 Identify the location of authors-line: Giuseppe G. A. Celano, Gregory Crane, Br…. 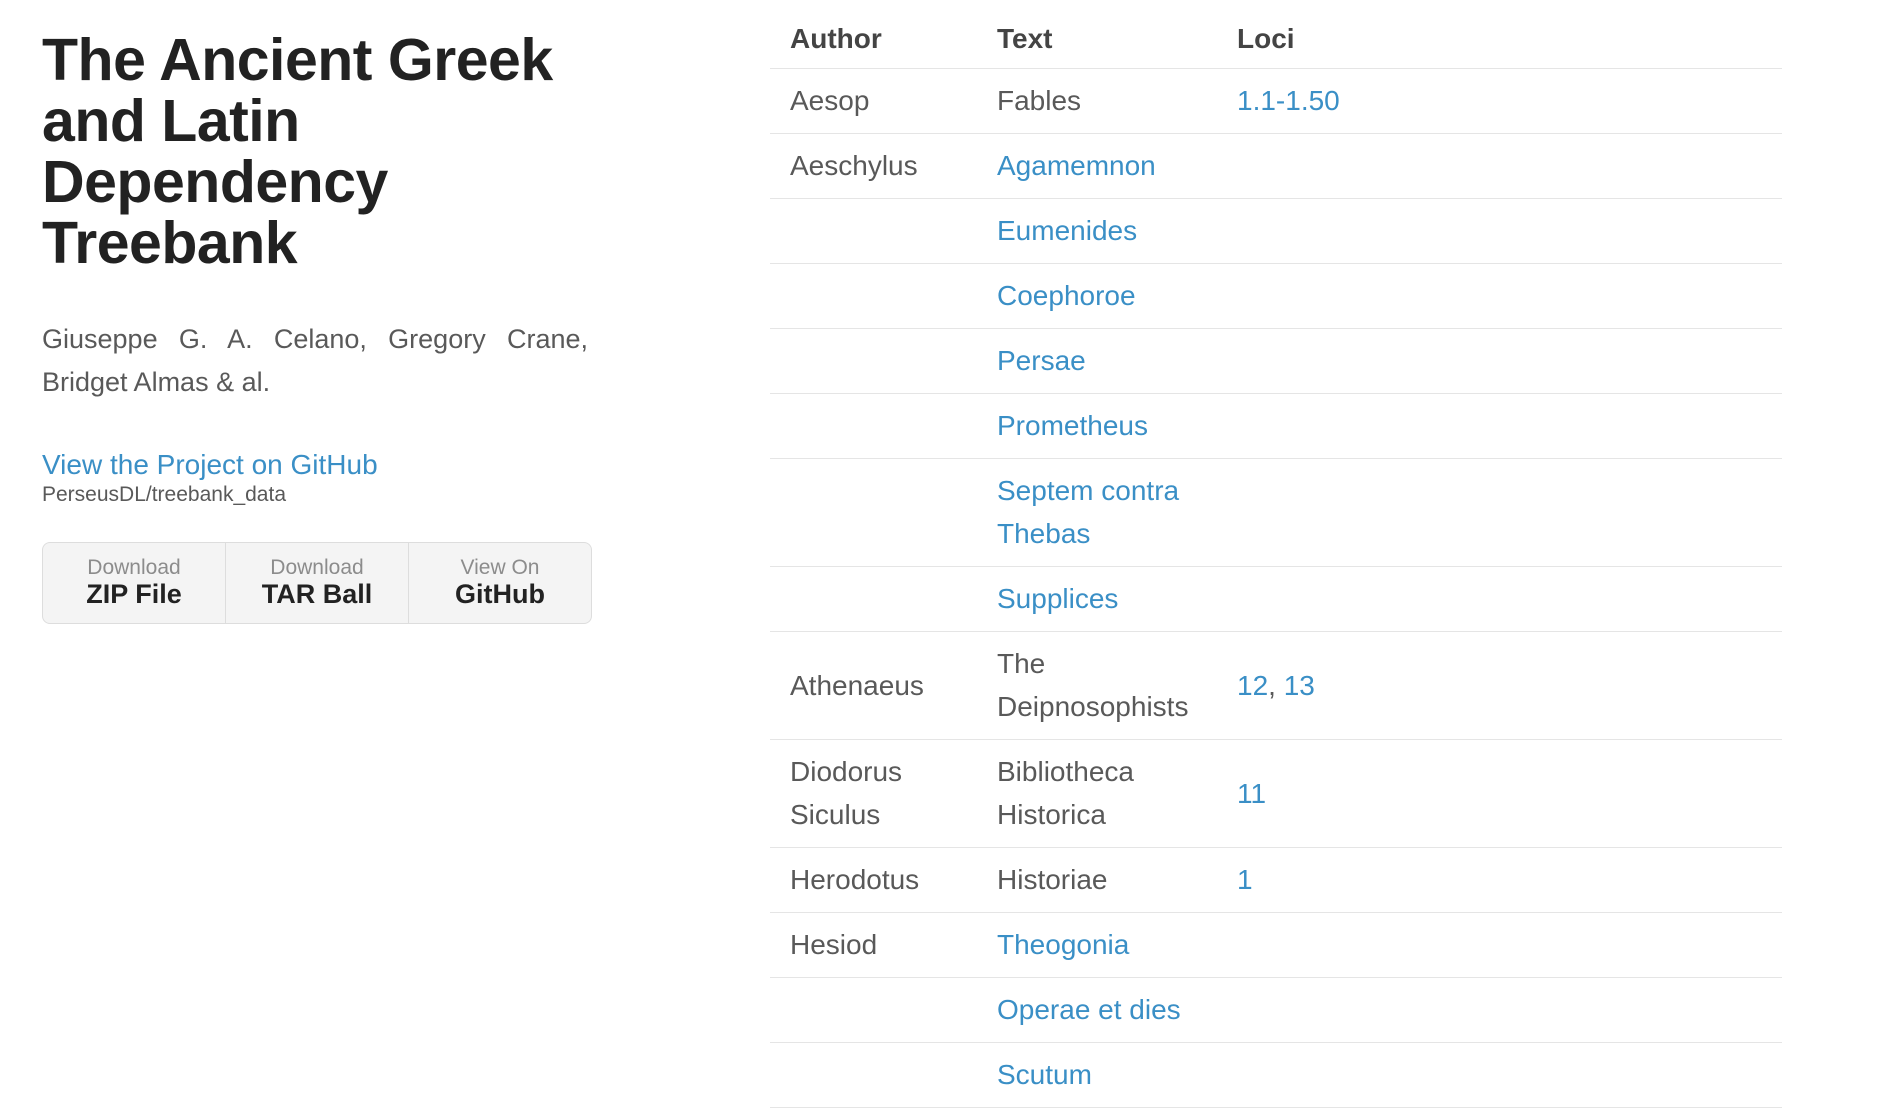
(315, 360).